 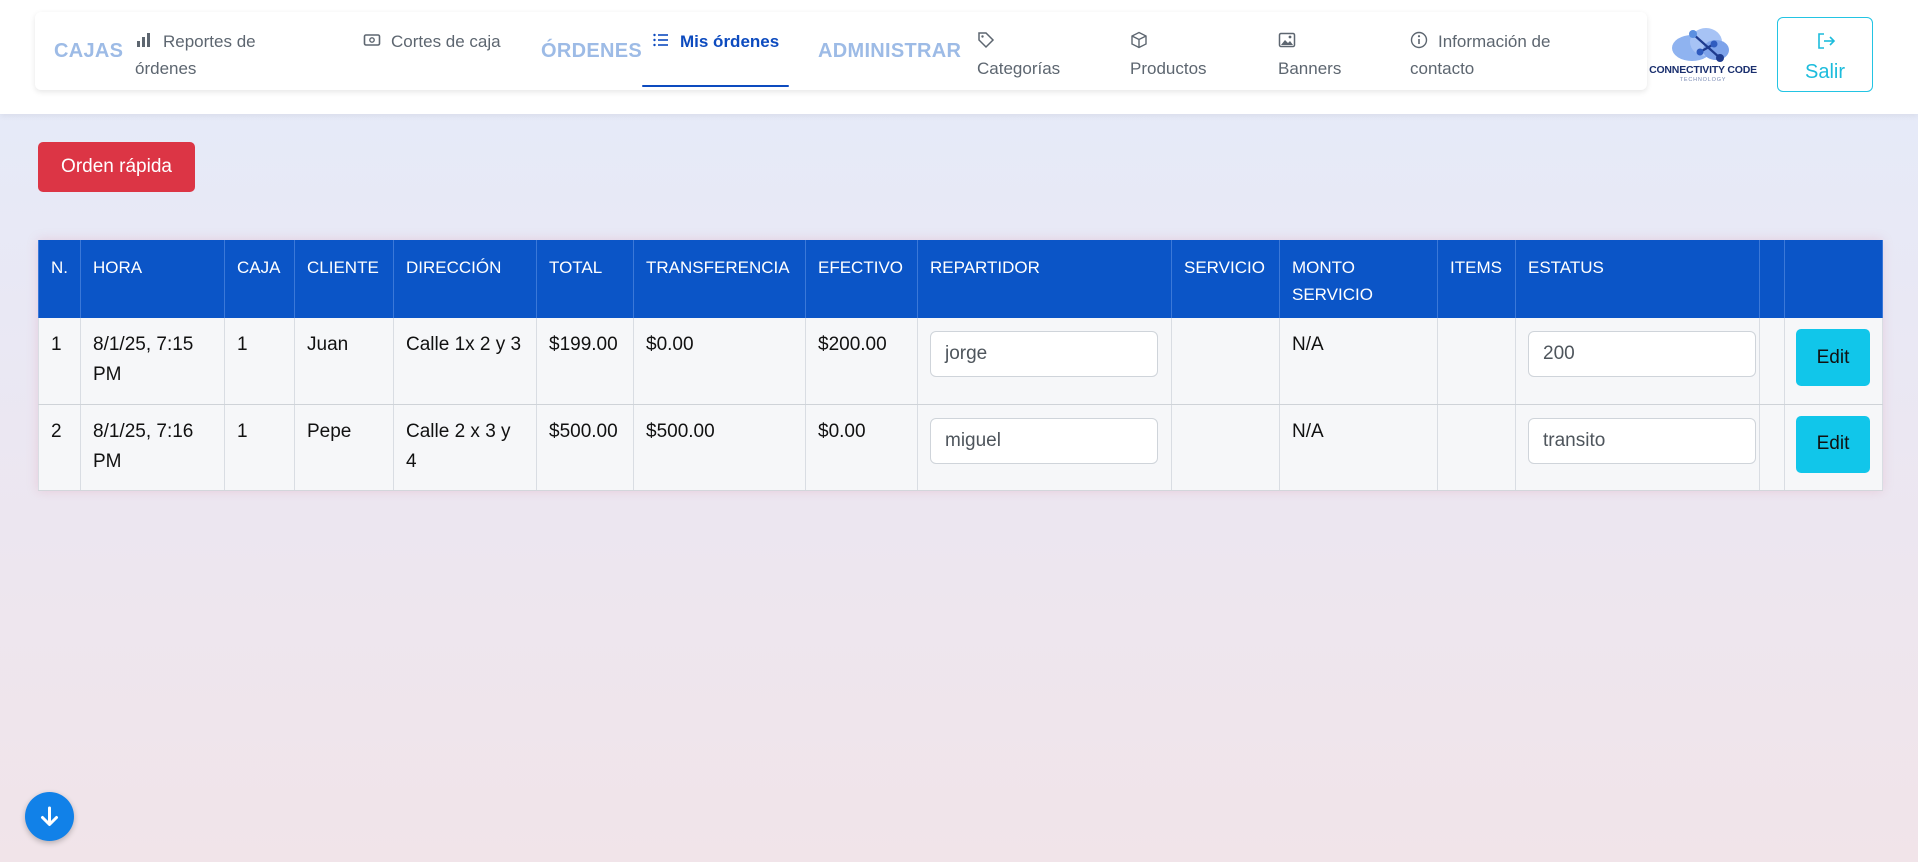 I want to click on nav-item-banners: Banners, so click(x=1328, y=55).